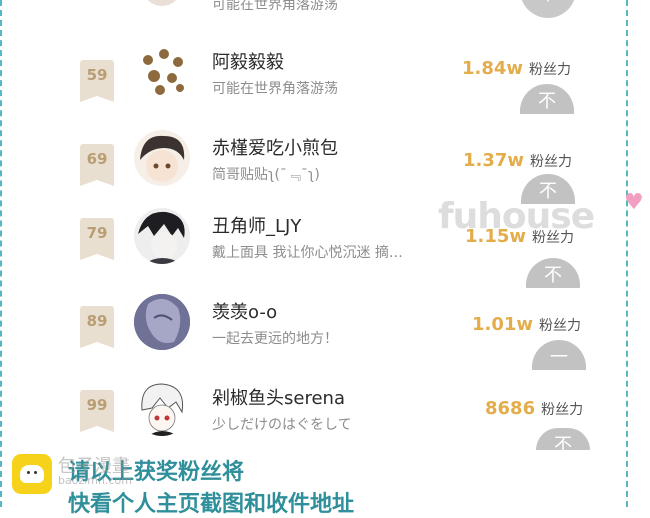  What do you see at coordinates (95, 480) in the screenshot?
I see `overlay-domain: baozimh.com` at bounding box center [95, 480].